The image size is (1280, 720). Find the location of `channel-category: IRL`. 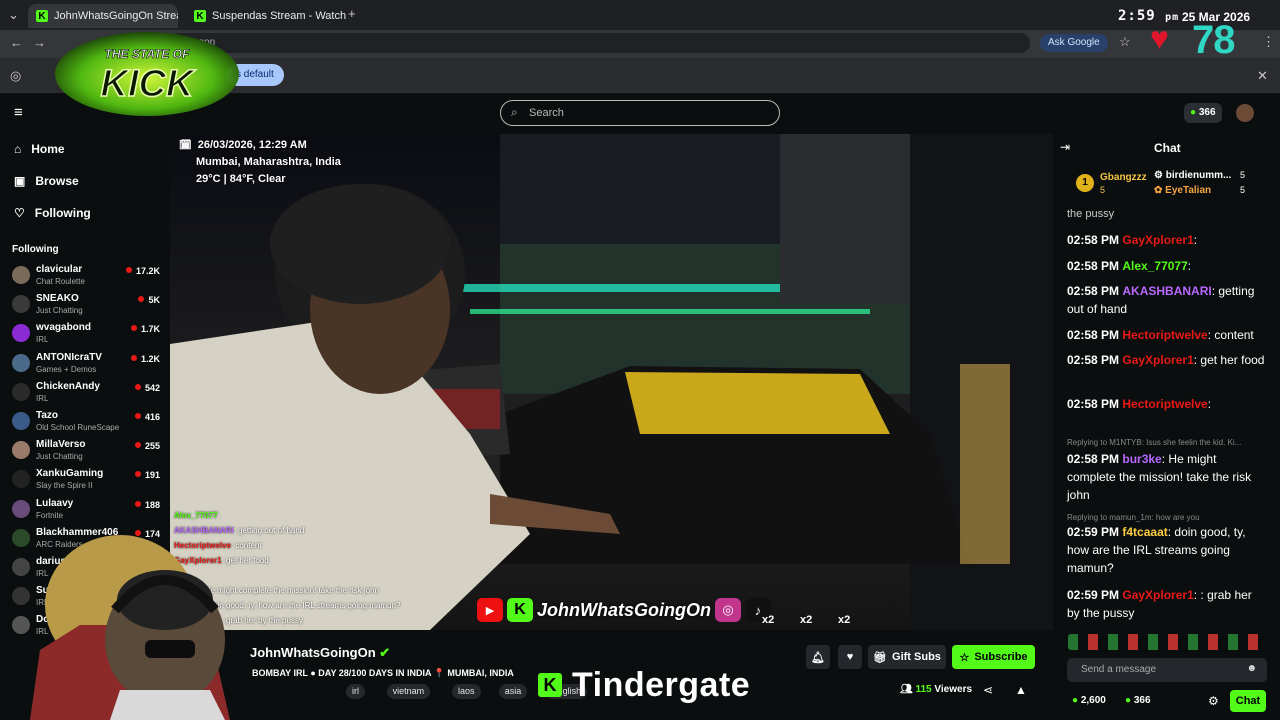

channel-category: IRL is located at coordinates (42, 398).